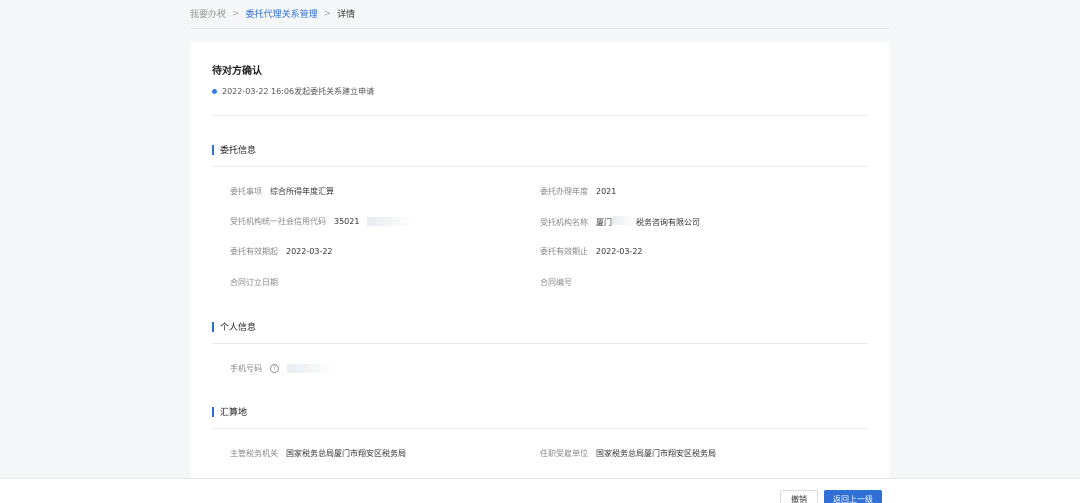 Image resolution: width=1080 pixels, height=503 pixels. I want to click on field-contract-number: 合同编号, so click(560, 282).